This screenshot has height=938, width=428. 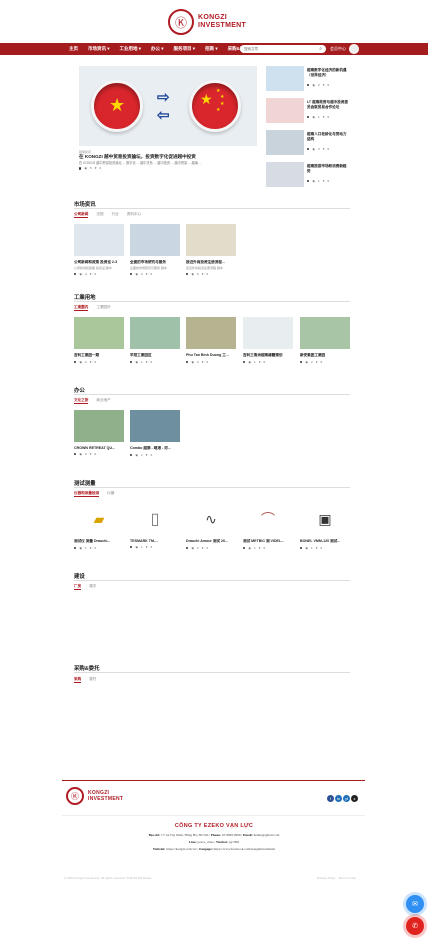 I want to click on listing-title: 吉利三角洲越南總體规划, so click(x=268, y=355).